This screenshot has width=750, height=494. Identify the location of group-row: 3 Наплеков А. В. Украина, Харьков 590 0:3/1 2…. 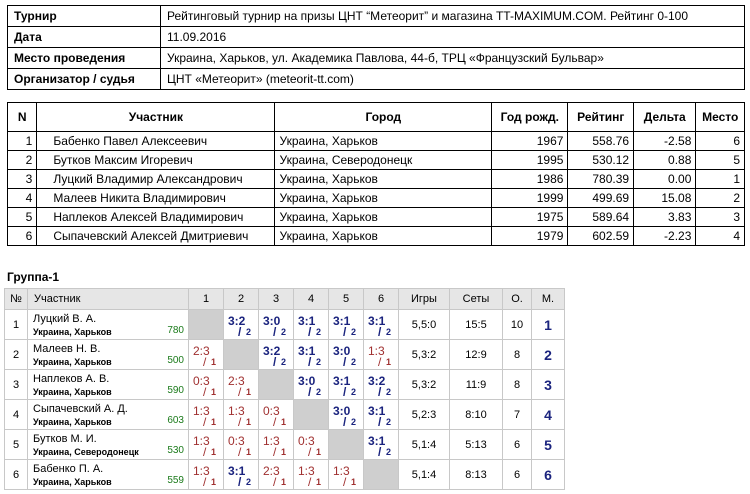
(284, 384).